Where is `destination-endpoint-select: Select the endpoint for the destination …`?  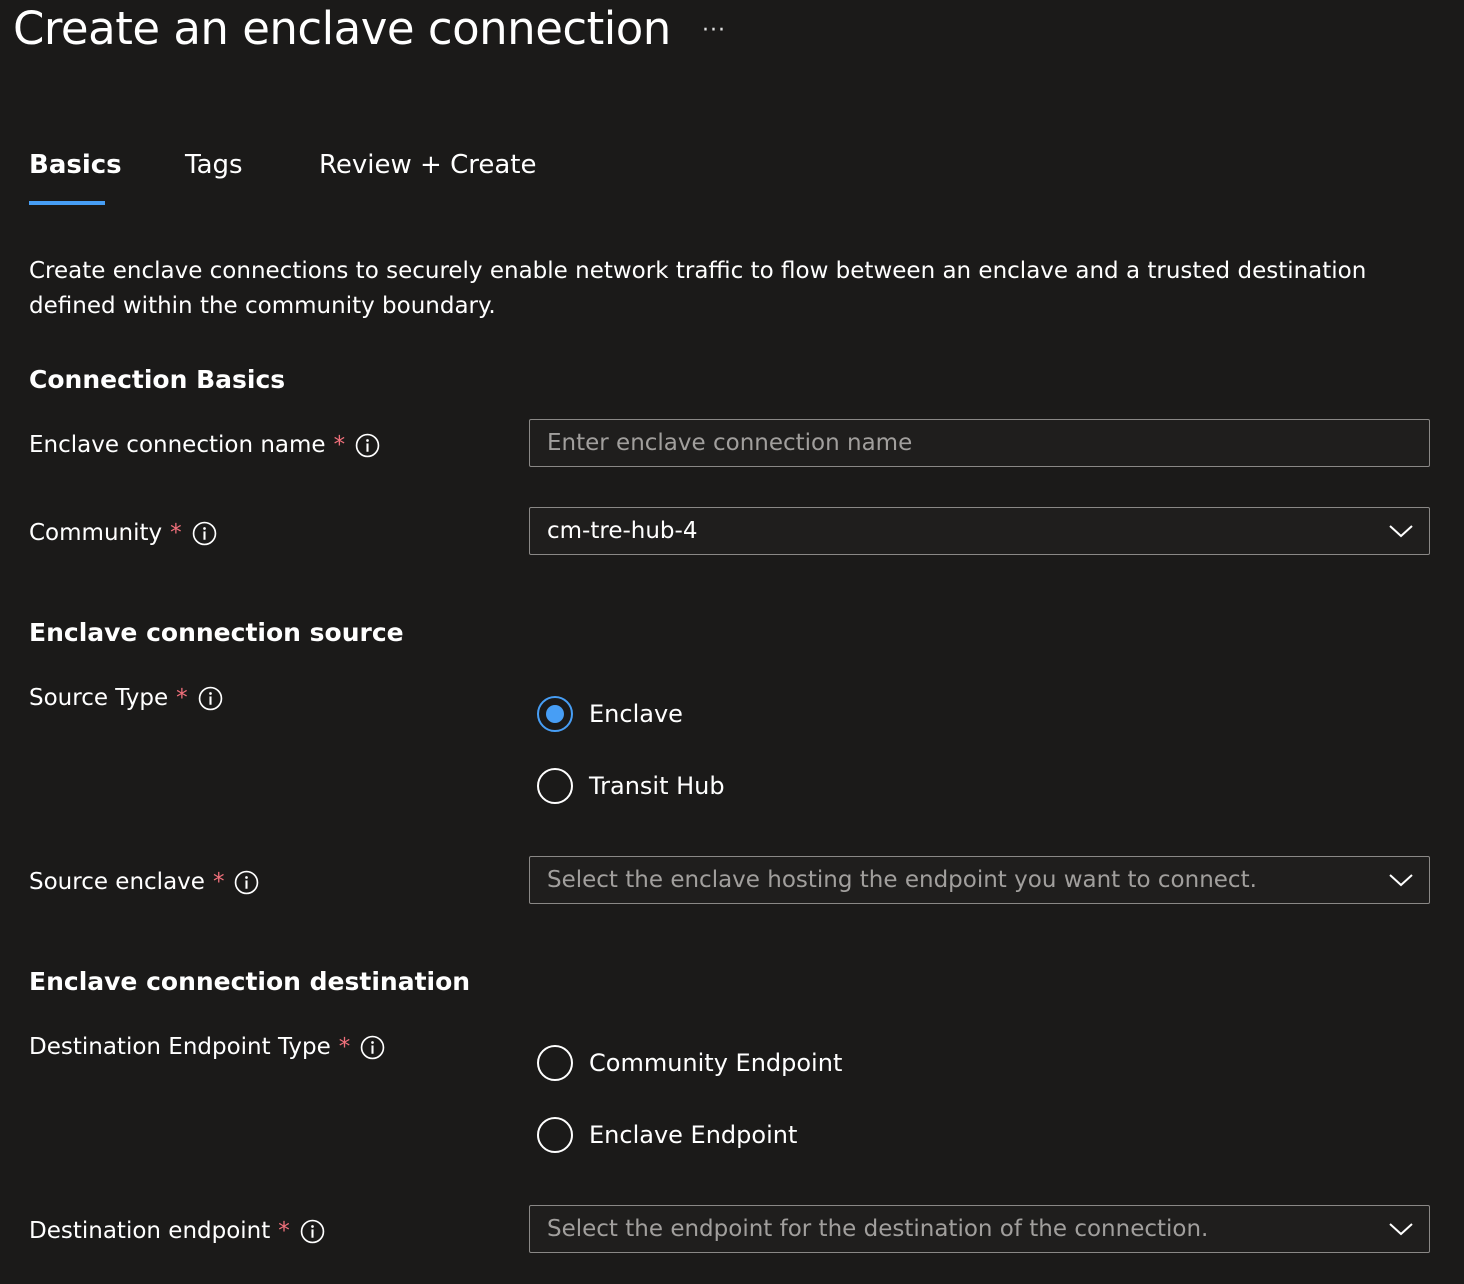 destination-endpoint-select: Select the endpoint for the destination … is located at coordinates (979, 1229).